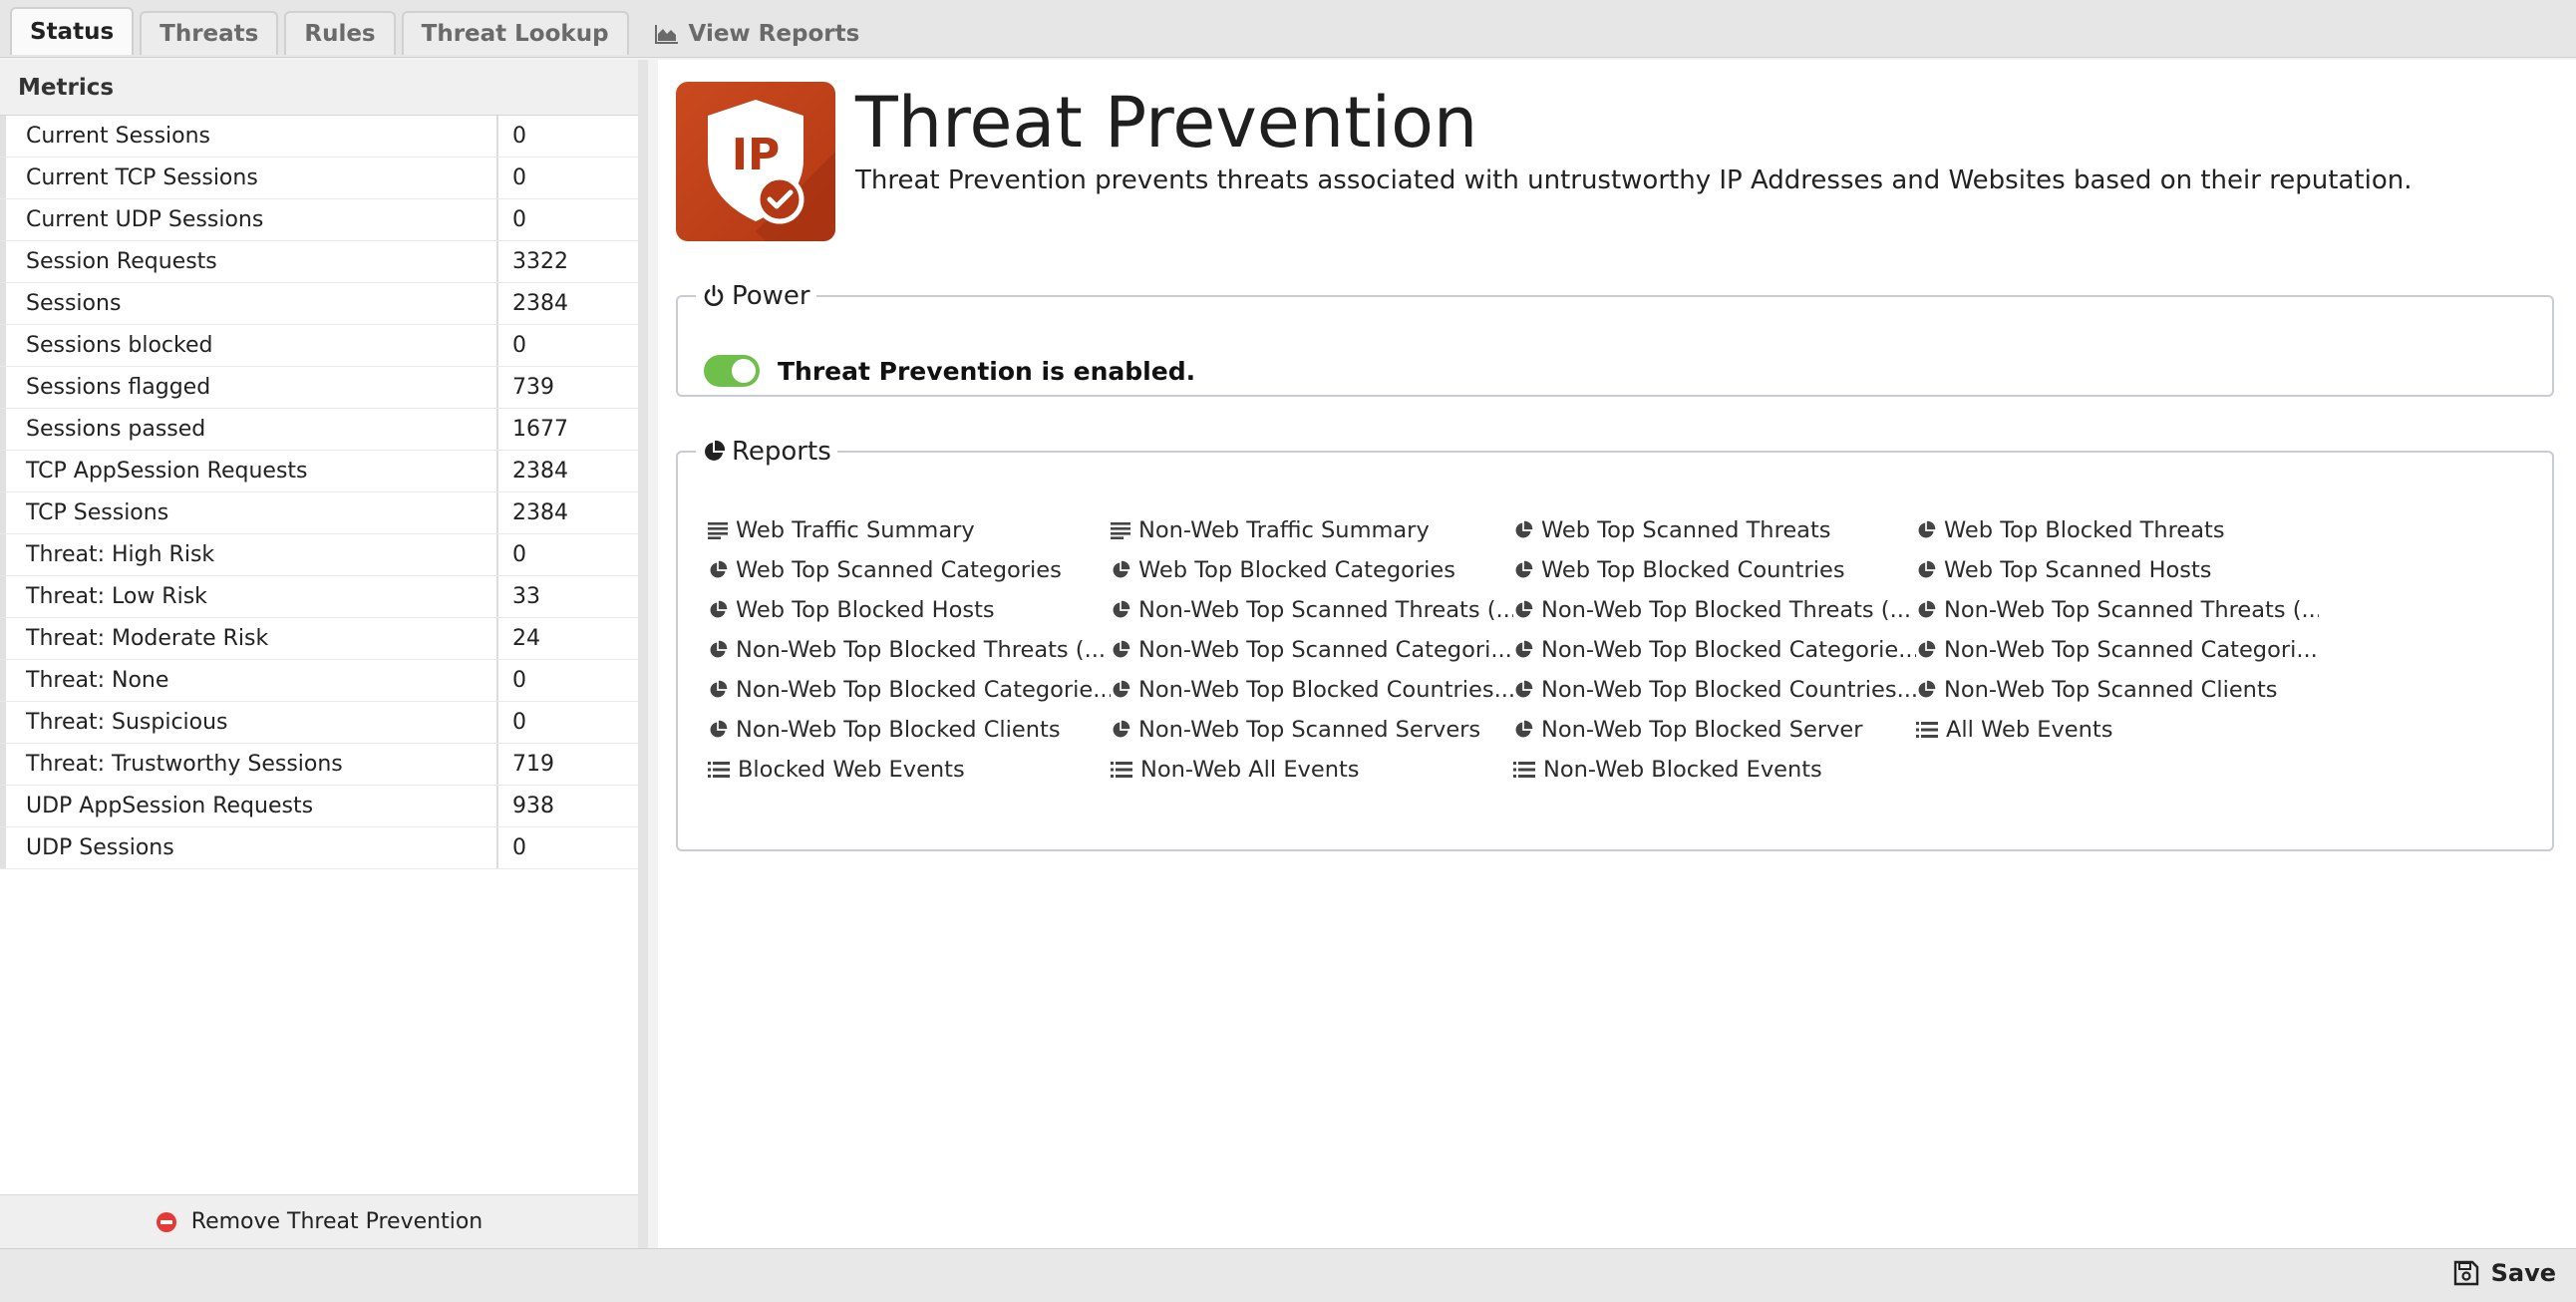 The height and width of the screenshot is (1302, 2576). Describe the element at coordinates (319, 639) in the screenshot. I see `metrics-row: Threat: Moderate Risk 24` at that location.